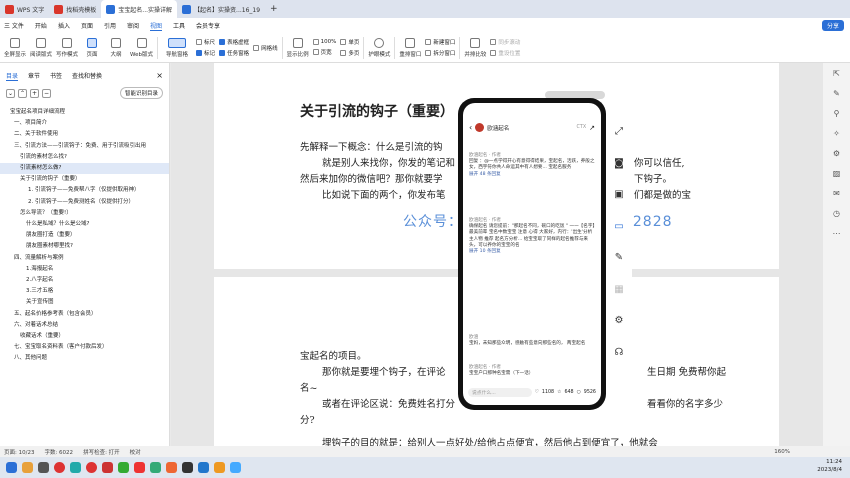 The width and height of the screenshot is (850, 478). What do you see at coordinates (379, 47) in the screenshot?
I see `eye-mode-button: 护眼模式` at bounding box center [379, 47].